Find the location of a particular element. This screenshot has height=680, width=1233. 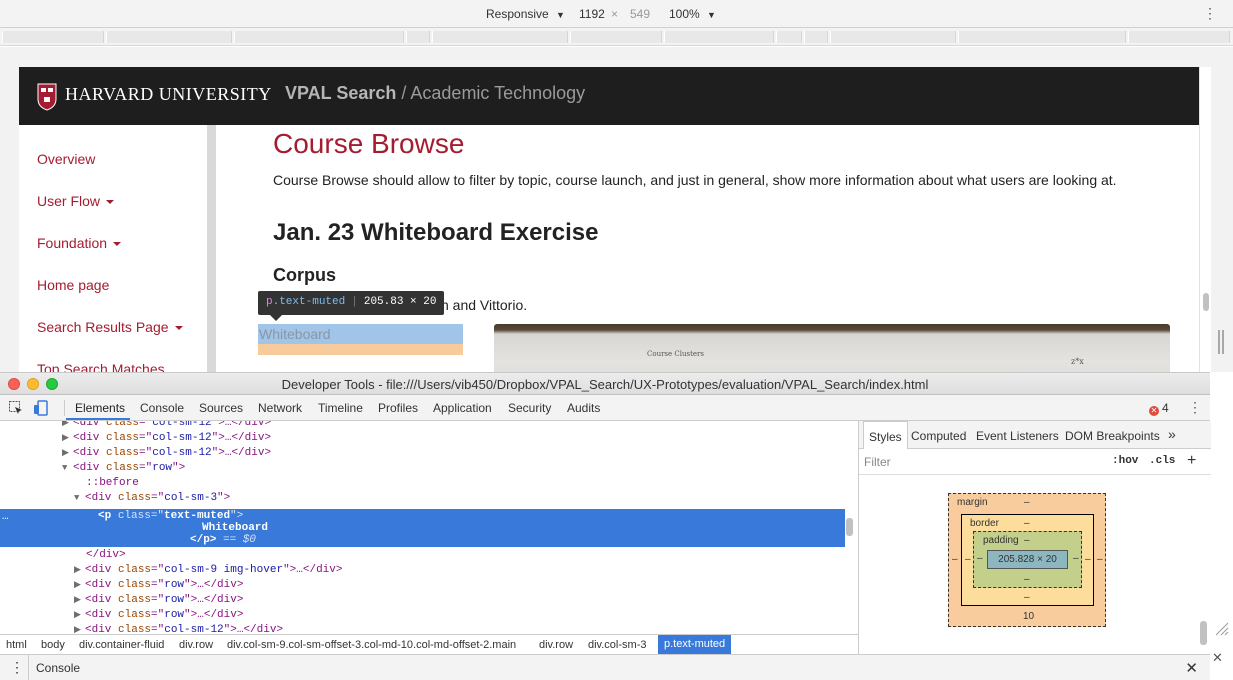

viewport-height-input: 549 is located at coordinates (640, 14).